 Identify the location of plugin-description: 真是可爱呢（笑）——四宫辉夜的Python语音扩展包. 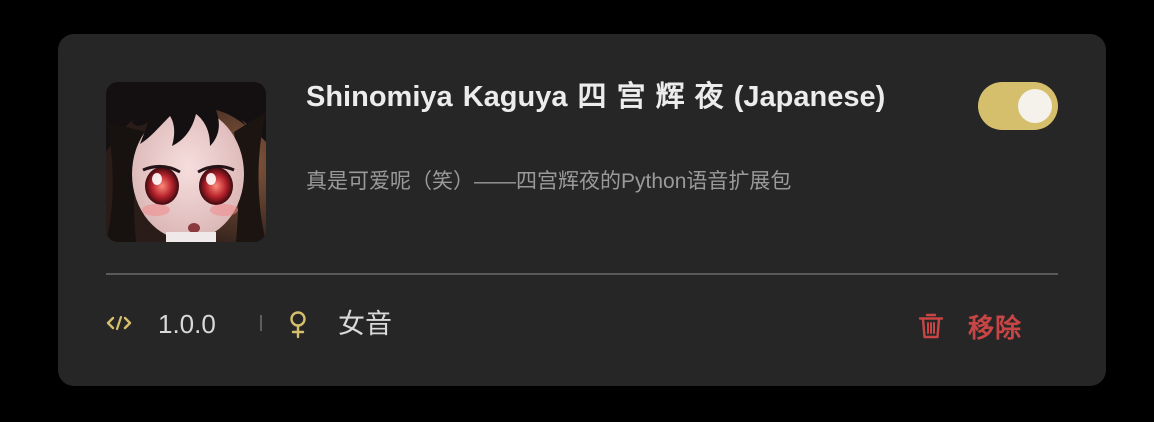
(549, 181).